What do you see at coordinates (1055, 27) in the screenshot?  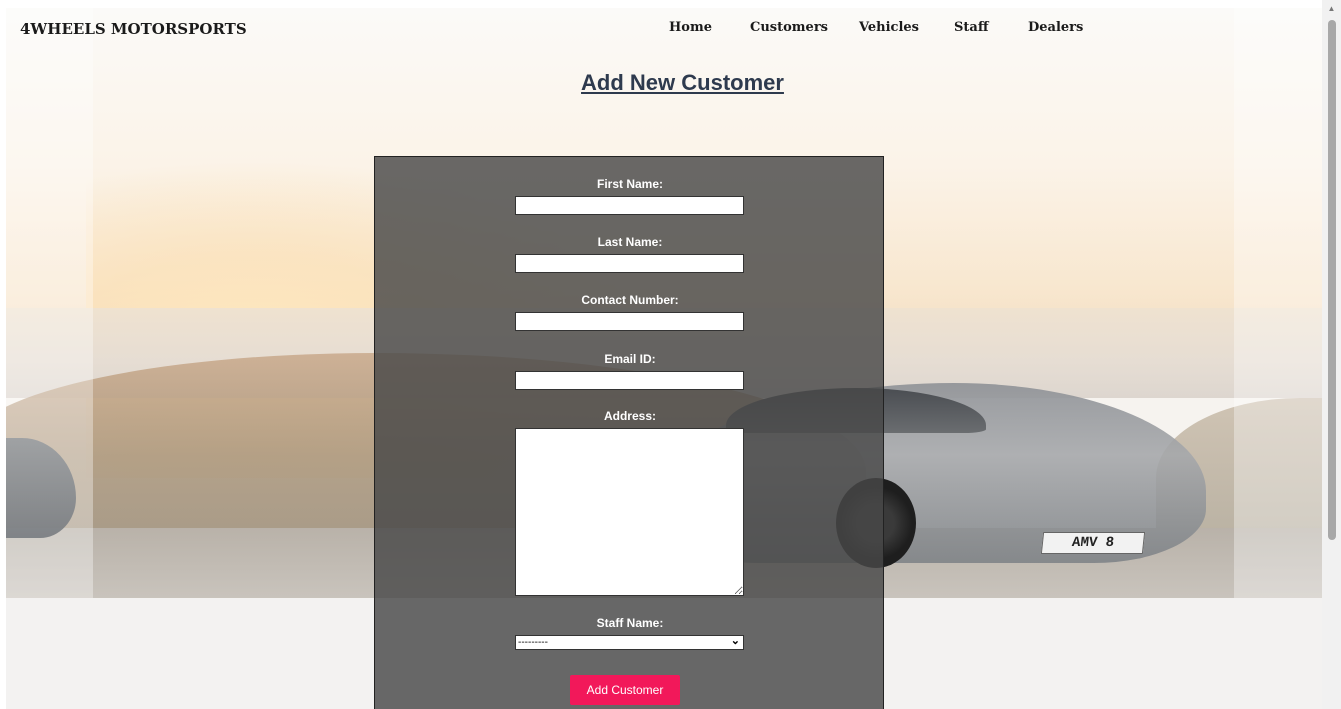 I see `nav-item-dealers: Dealers` at bounding box center [1055, 27].